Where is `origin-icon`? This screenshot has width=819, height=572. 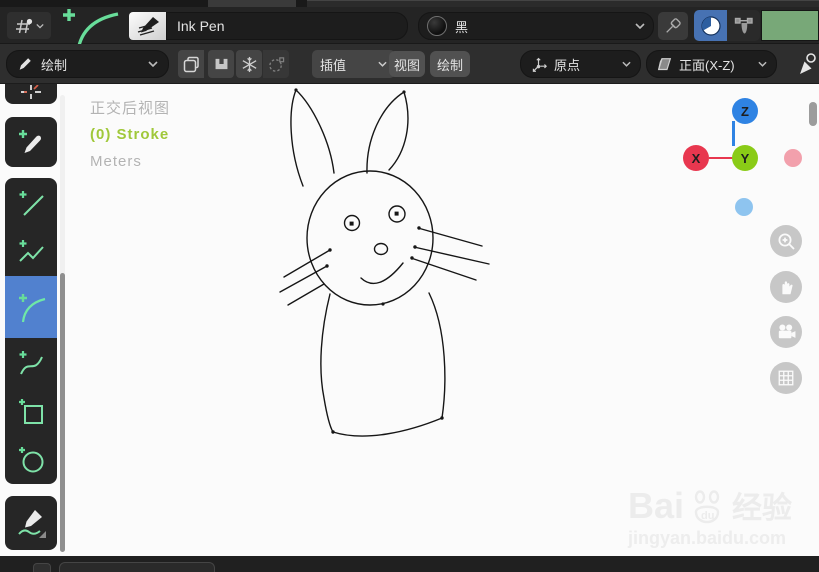 origin-icon is located at coordinates (539, 64).